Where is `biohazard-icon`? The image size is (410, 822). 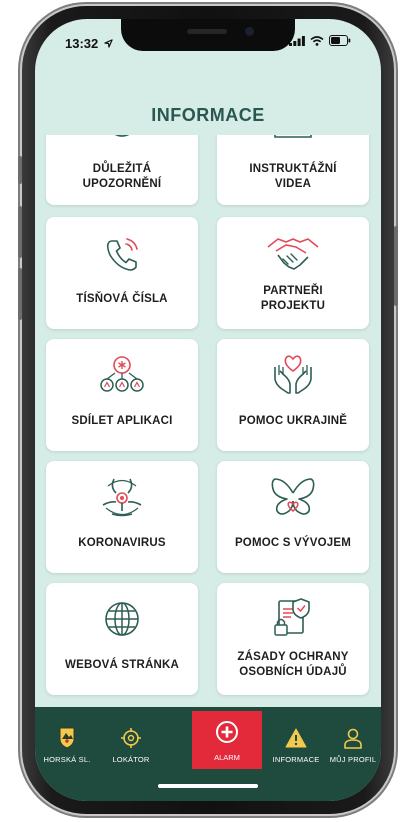 biohazard-icon is located at coordinates (122, 497).